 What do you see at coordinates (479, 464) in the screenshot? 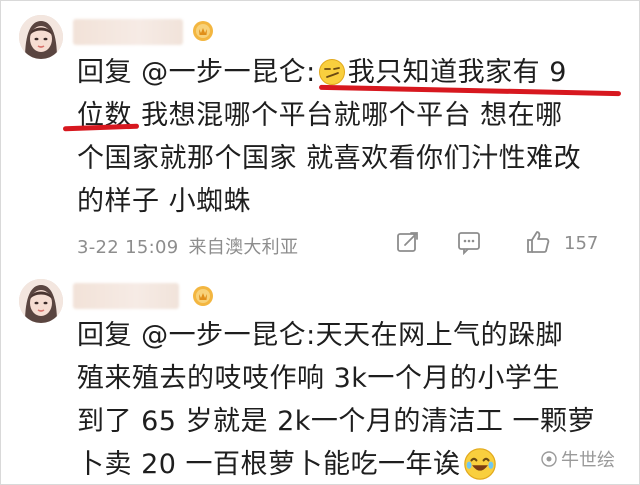
I see `laugh-emoji-icon` at bounding box center [479, 464].